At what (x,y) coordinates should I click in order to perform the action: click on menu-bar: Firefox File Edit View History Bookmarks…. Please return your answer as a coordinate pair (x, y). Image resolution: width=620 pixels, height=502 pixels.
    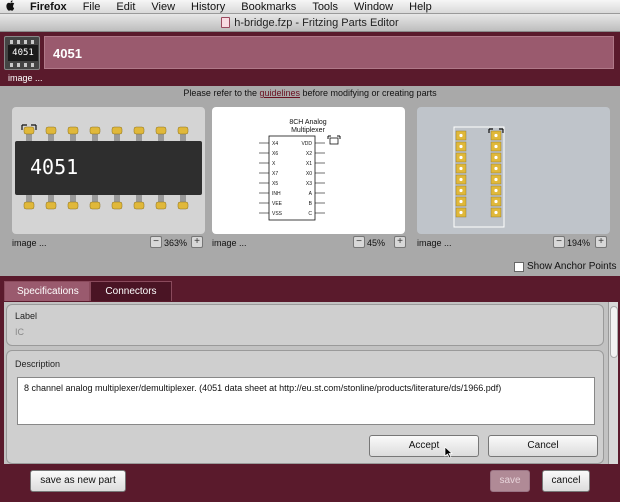
    Looking at the image, I should click on (310, 7).